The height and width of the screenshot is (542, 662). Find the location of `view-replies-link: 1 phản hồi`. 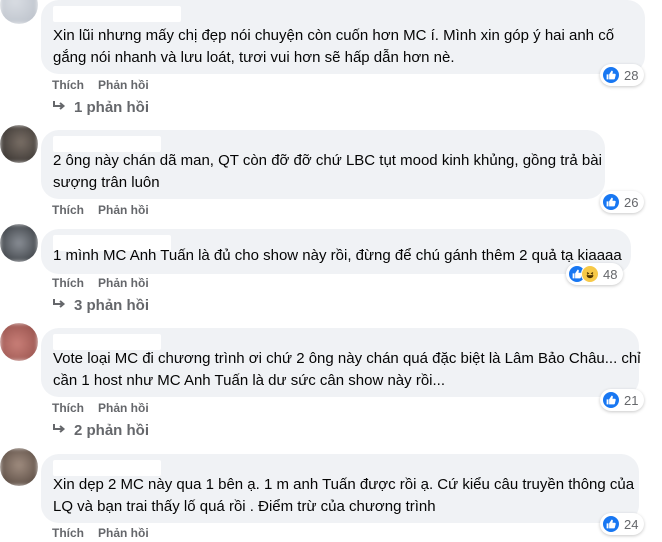

view-replies-link: 1 phản hồi is located at coordinates (100, 107).